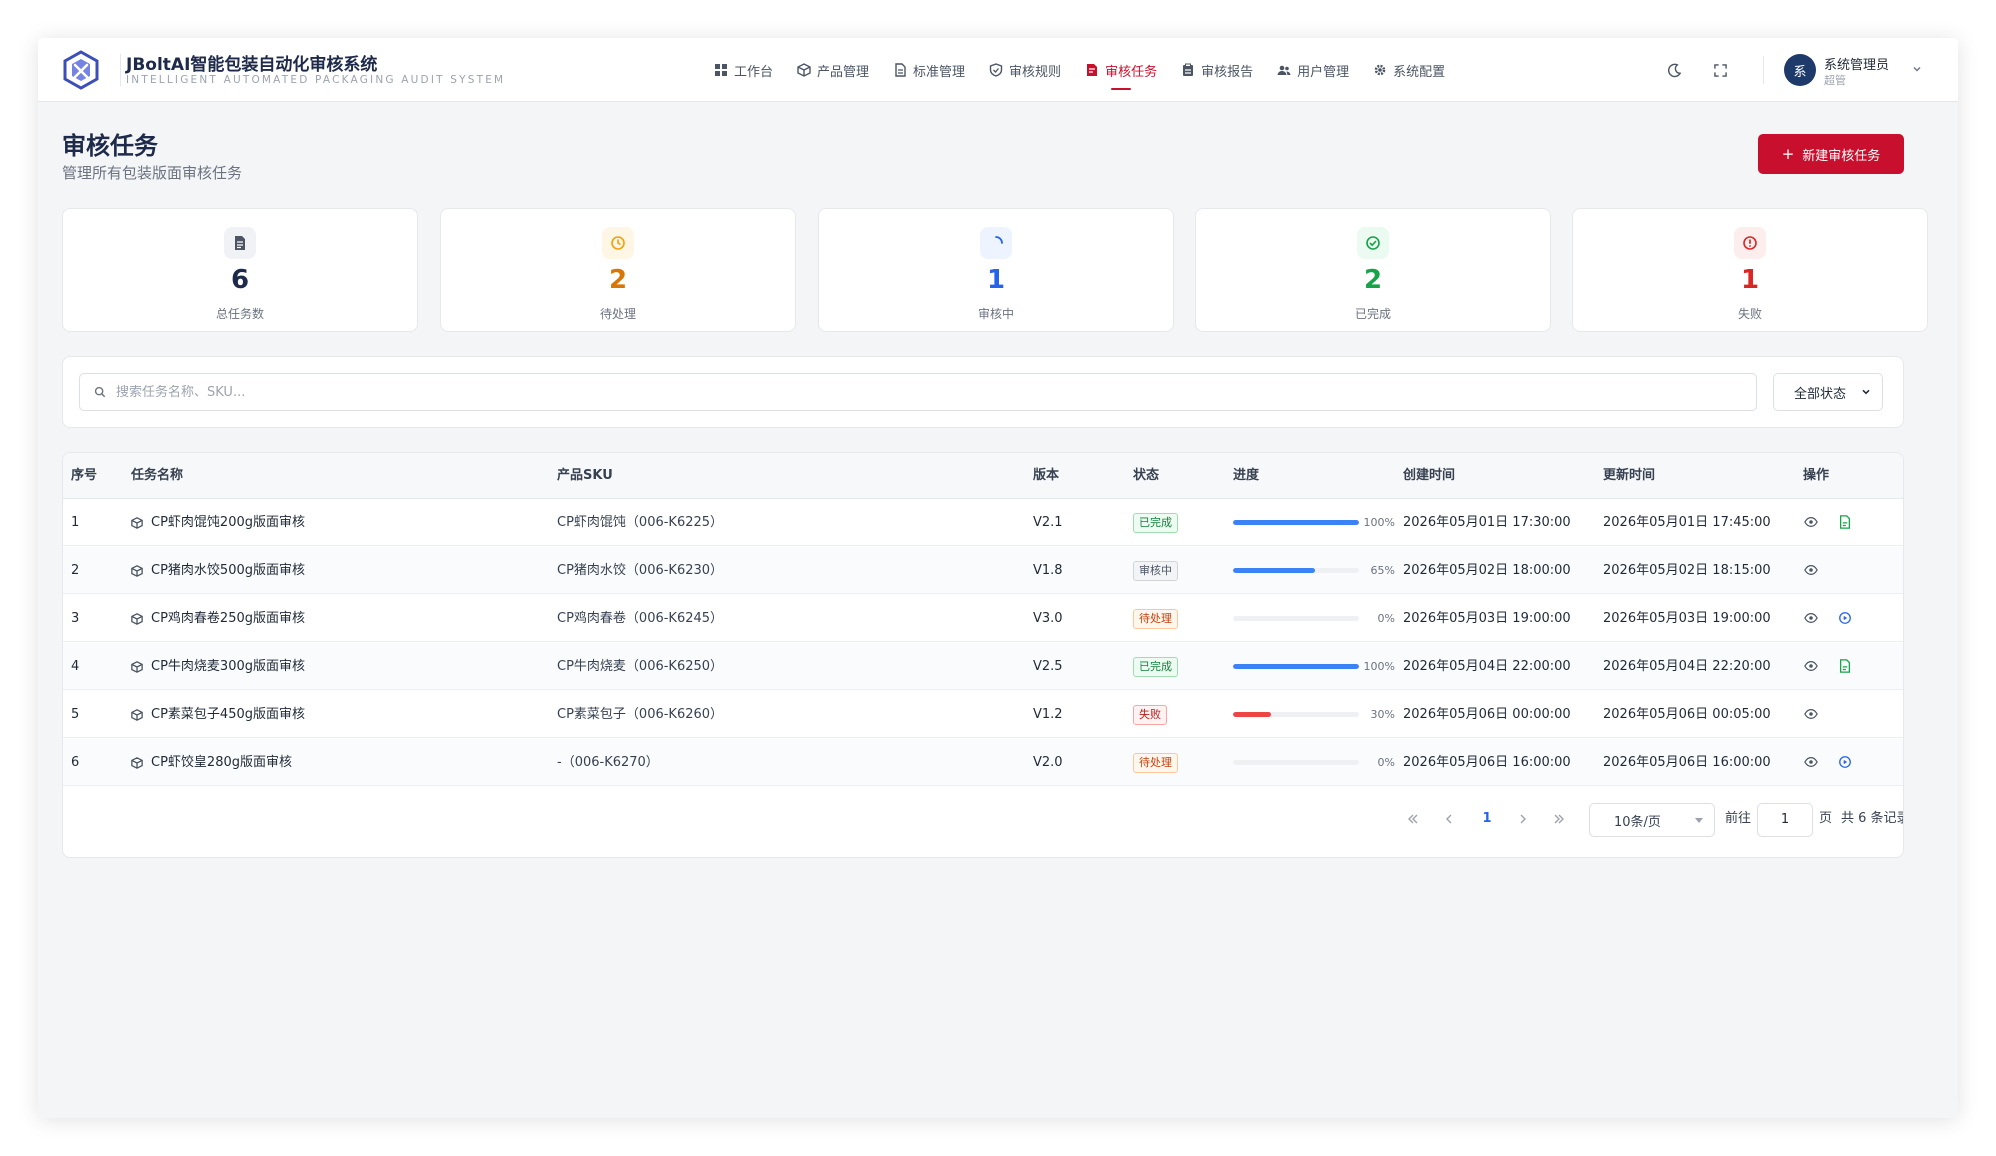 This screenshot has height=1156, width=1996. Describe the element at coordinates (228, 666) in the screenshot. I see `task-name: CP牛肉烧麦300g版面审核` at that location.